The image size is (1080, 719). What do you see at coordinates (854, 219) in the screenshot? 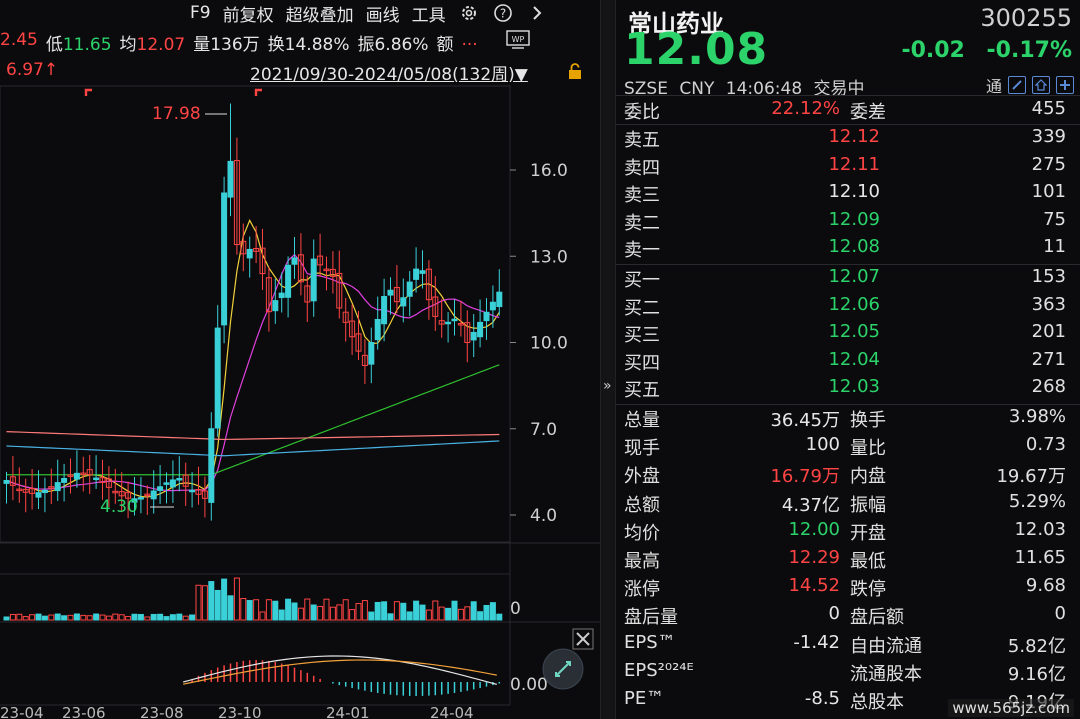
I see `sell-price: 12.09` at bounding box center [854, 219].